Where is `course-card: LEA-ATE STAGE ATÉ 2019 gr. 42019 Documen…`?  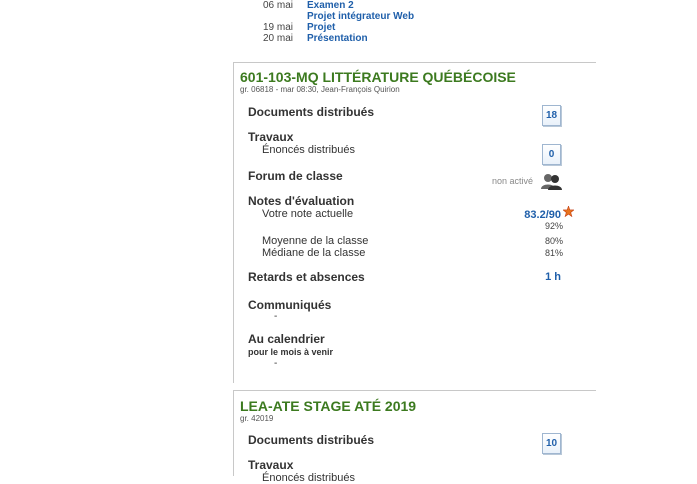 course-card: LEA-ATE STAGE ATÉ 2019 gr. 42019 Documen… is located at coordinates (414, 437).